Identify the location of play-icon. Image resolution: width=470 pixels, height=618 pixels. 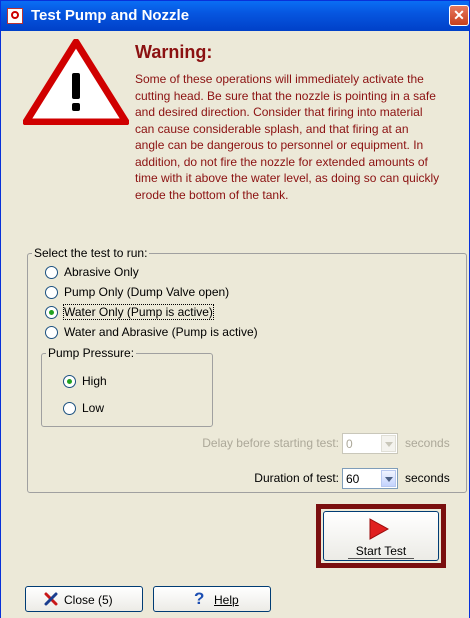
(379, 529).